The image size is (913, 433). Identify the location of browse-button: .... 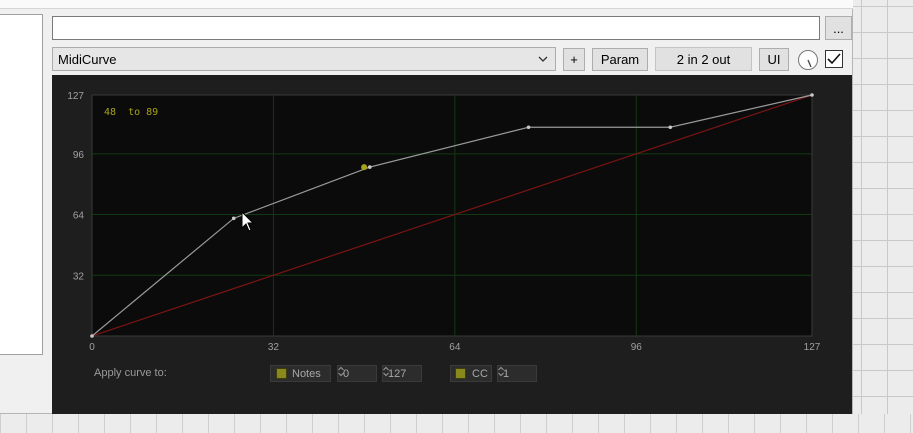
(838, 28).